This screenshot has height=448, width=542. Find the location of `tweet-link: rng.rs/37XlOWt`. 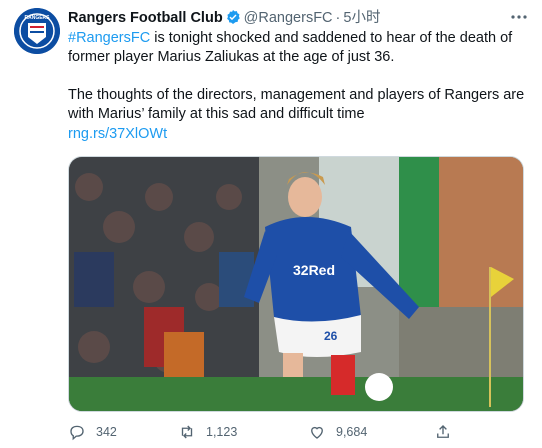

tweet-link: rng.rs/37XlOWt is located at coordinates (117, 134).